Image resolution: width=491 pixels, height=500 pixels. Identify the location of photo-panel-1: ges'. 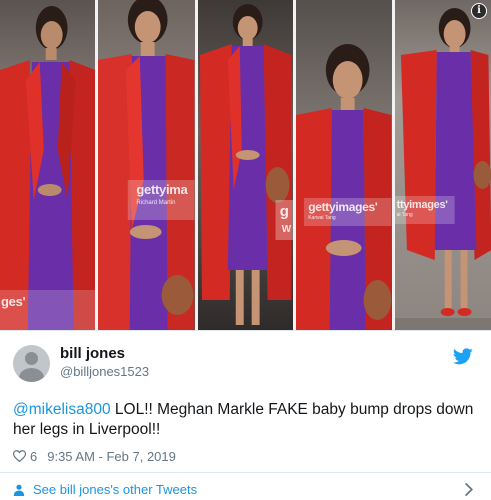
(48, 165).